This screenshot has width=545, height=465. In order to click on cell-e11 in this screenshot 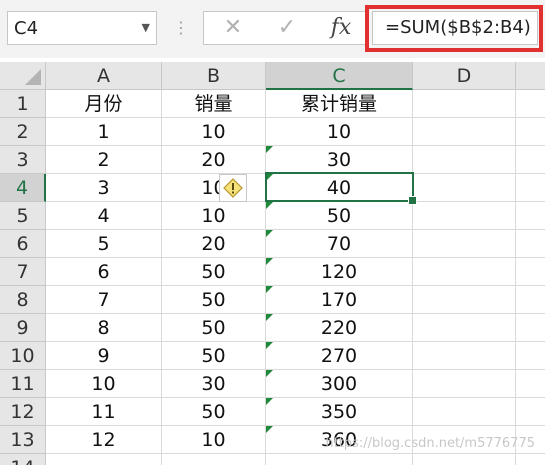, I will do `click(530, 384)`.